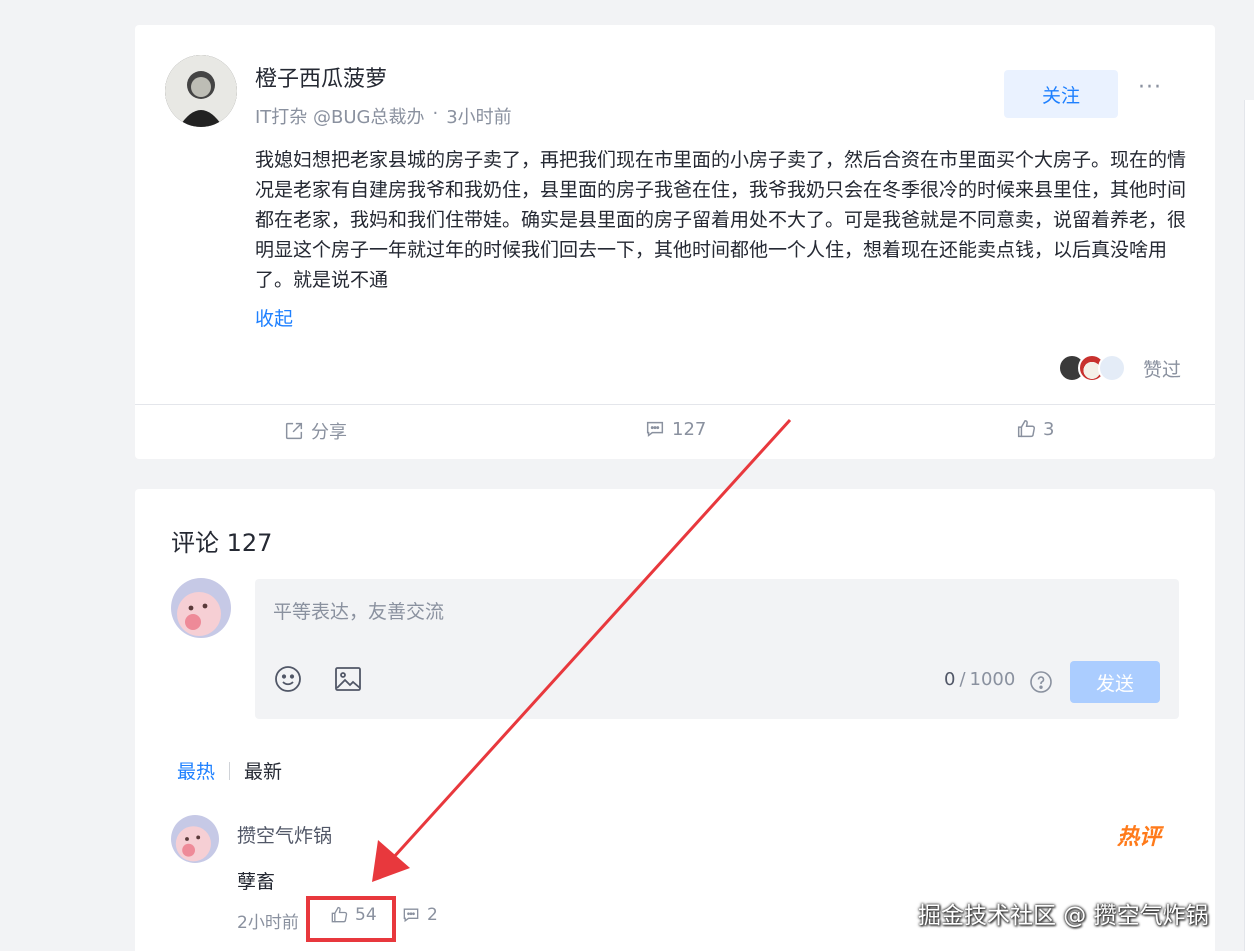 The image size is (1254, 951). Describe the element at coordinates (1162, 370) in the screenshot. I see `liked-label: 赞过` at that location.